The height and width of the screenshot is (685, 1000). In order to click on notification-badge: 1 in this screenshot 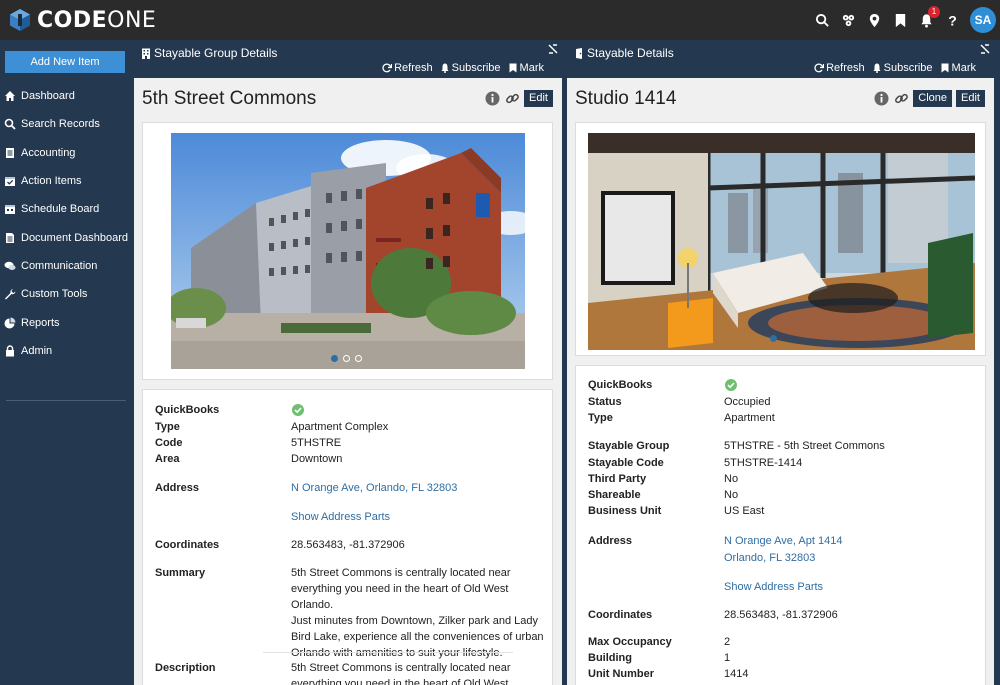, I will do `click(934, 12)`.